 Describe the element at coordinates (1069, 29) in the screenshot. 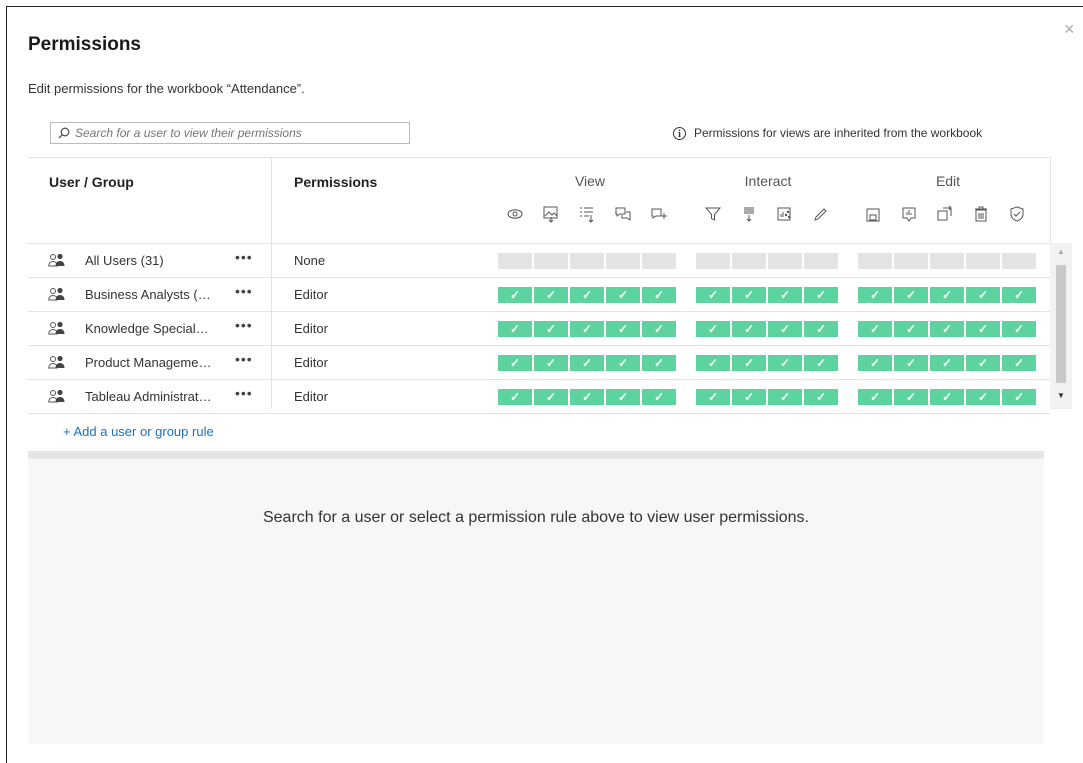

I see `close-button: ×` at that location.